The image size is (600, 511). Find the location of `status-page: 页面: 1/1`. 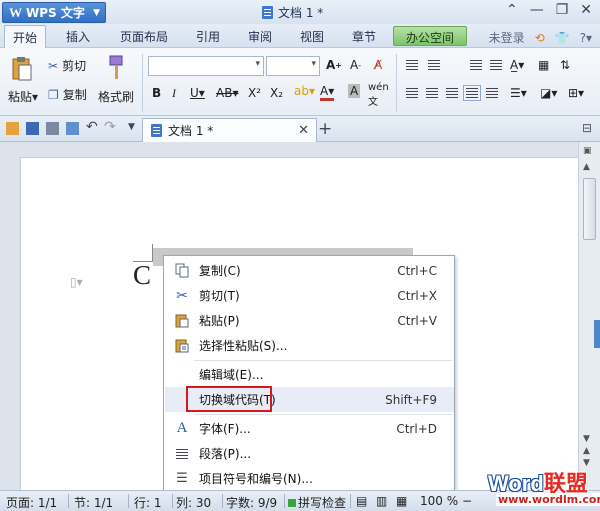

status-page: 页面: 1/1 is located at coordinates (31, 502).